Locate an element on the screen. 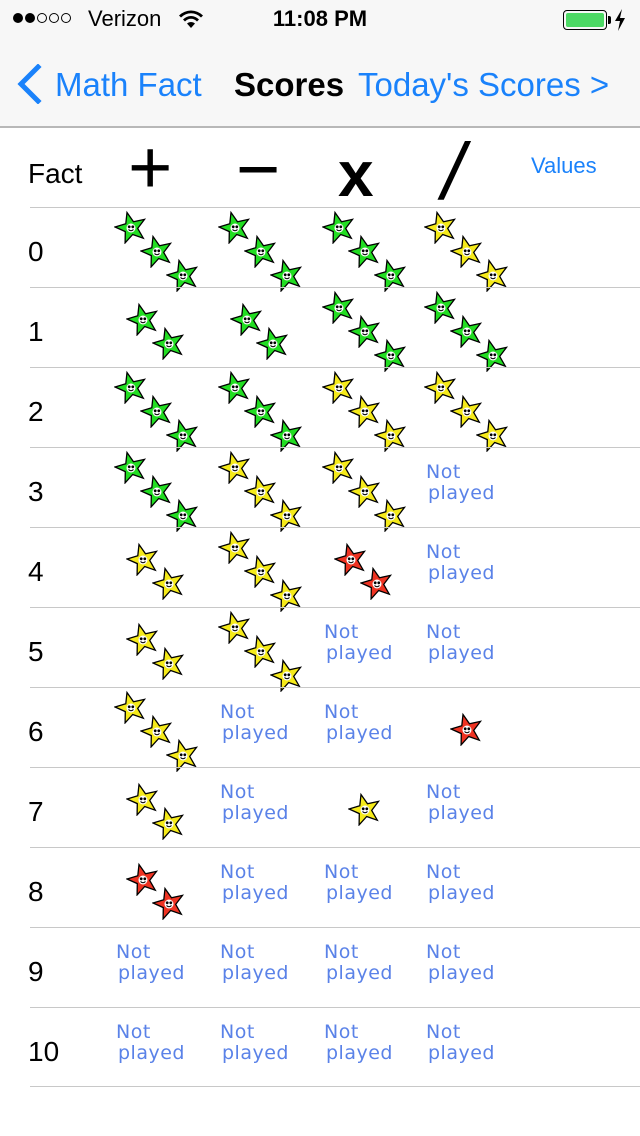 Image resolution: width=640 pixels, height=1136 pixels. back-button: Math Fact is located at coordinates (128, 85).